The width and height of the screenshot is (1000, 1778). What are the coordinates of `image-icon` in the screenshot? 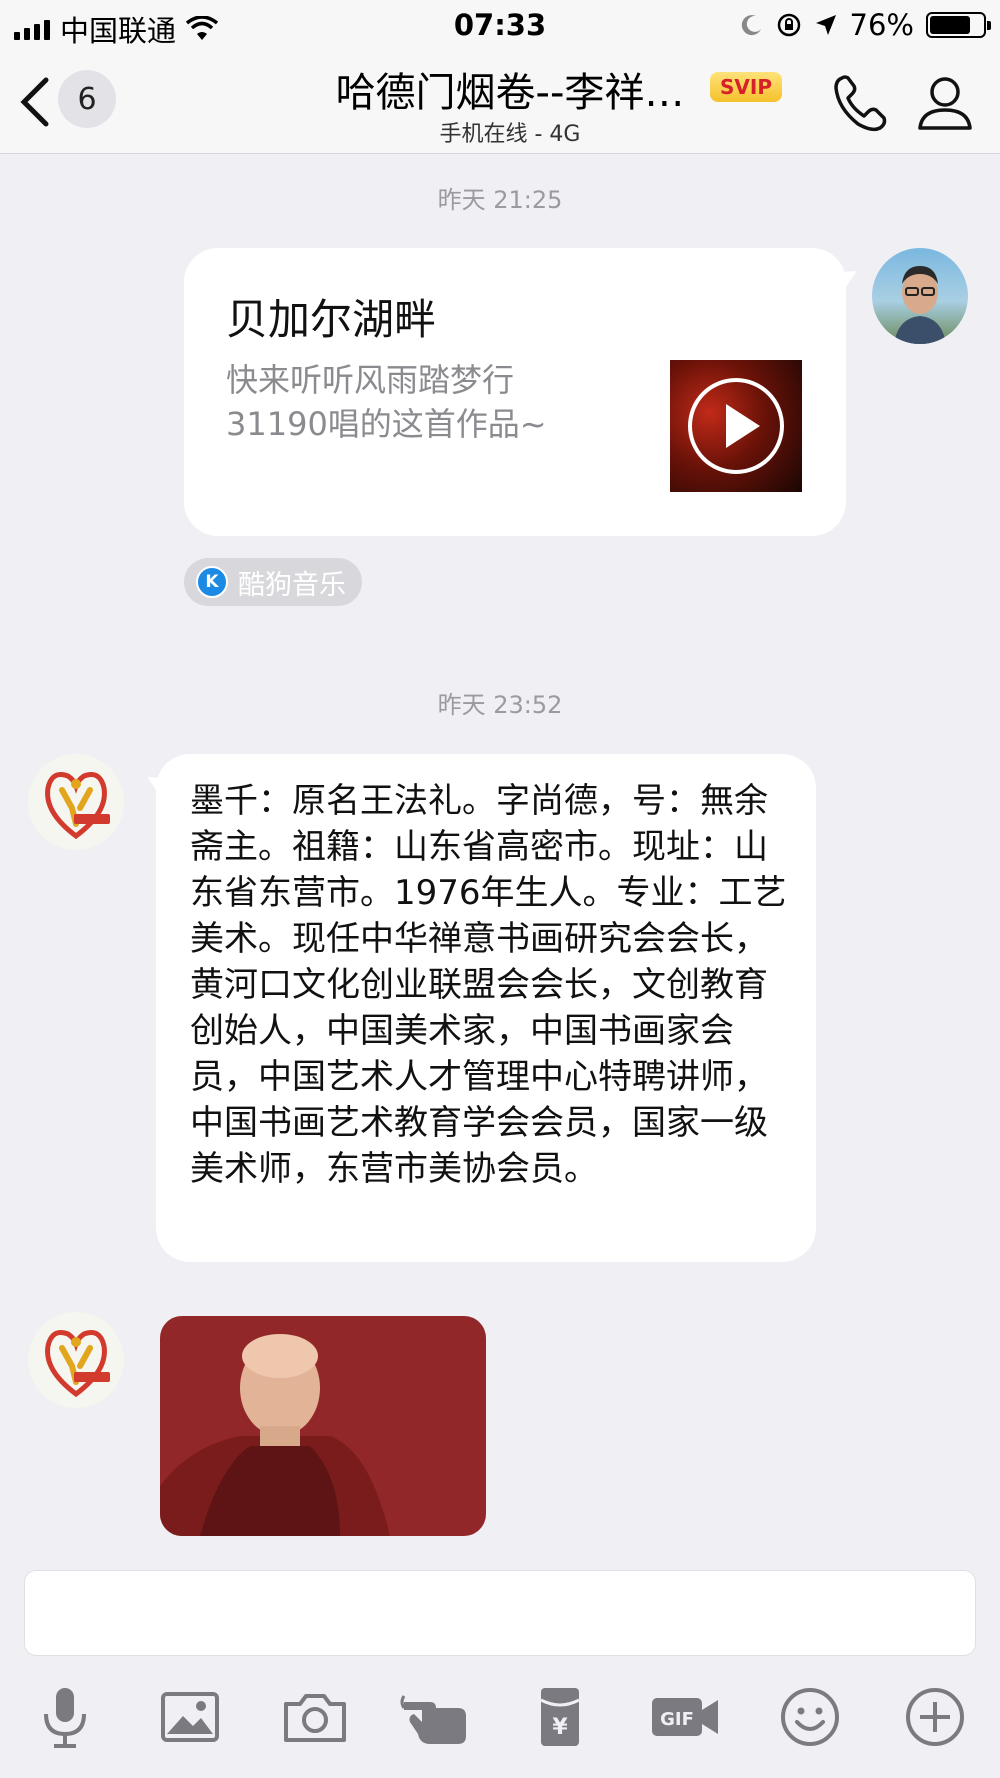 It's located at (190, 1717).